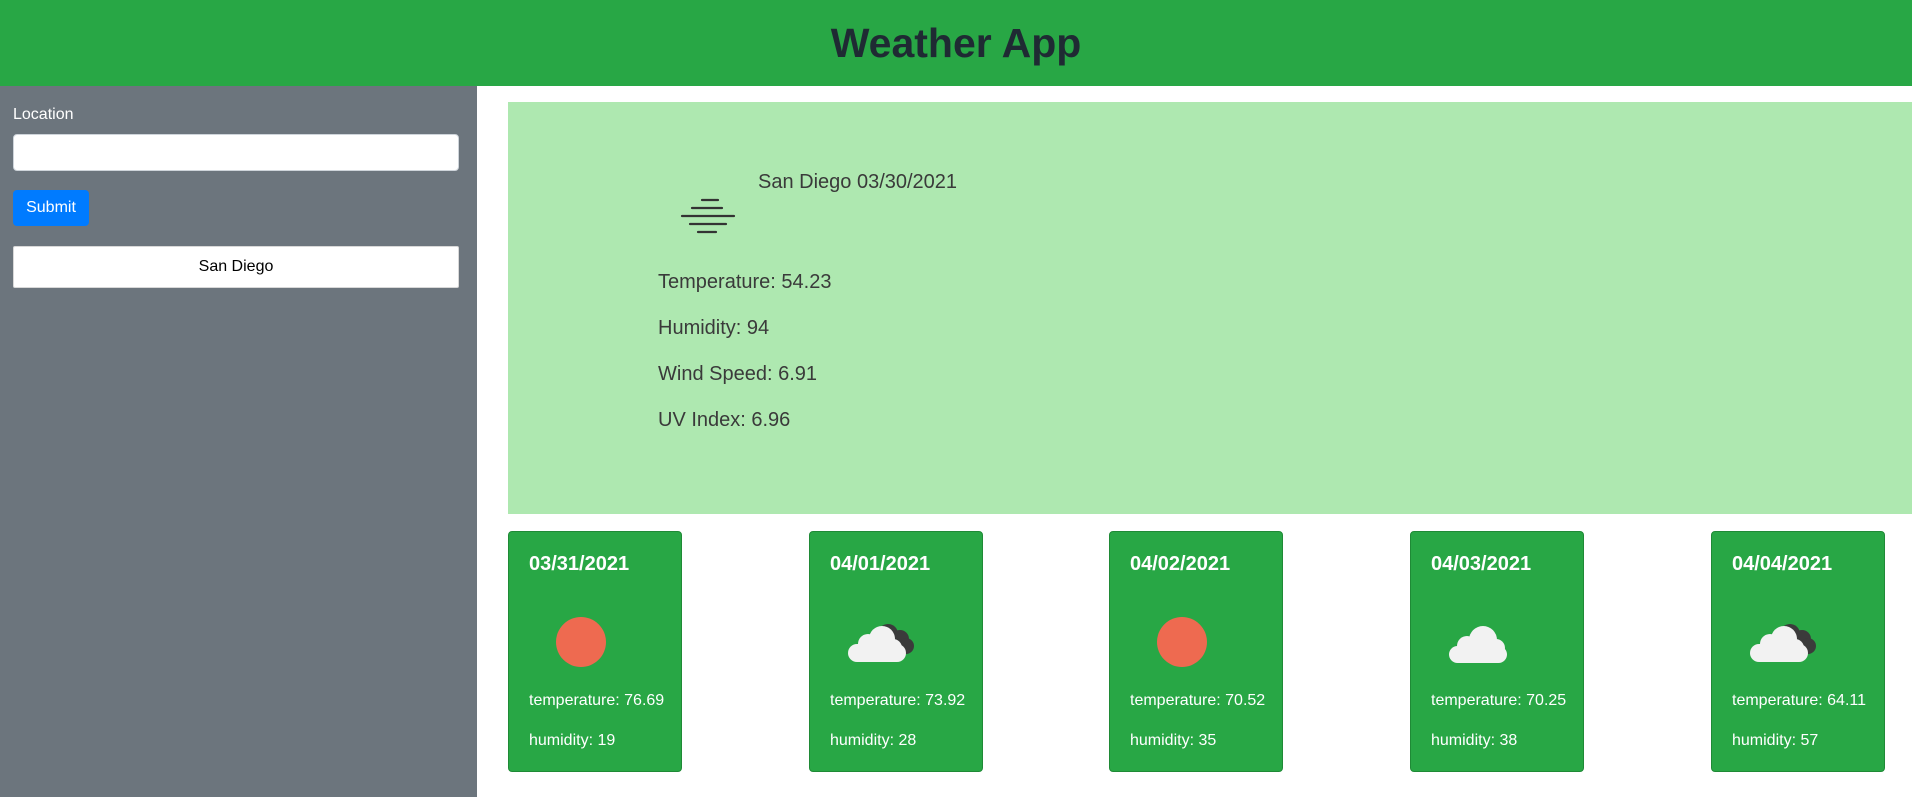 The image size is (1912, 797). What do you see at coordinates (51, 208) in the screenshot?
I see `submit-button: Submit` at bounding box center [51, 208].